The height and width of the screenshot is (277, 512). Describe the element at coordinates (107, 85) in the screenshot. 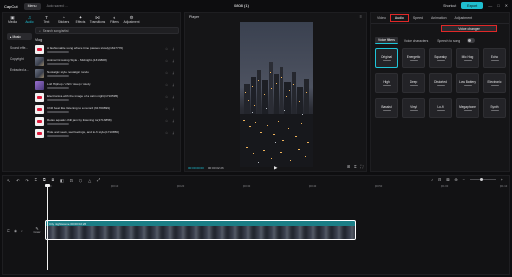

I see `list-item: Lofi Hiphop / chill / sleep / study ☆ ⤓` at that location.